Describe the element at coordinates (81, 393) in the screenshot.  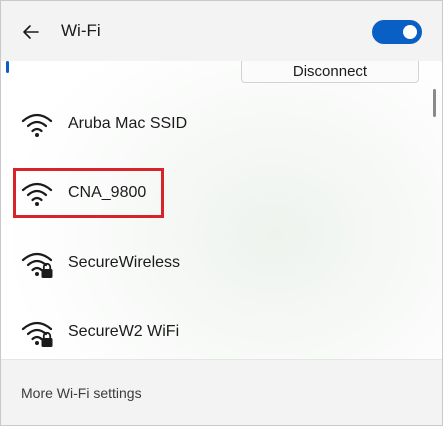
I see `more-wifi-settings-link: More Wi-Fi settings` at that location.